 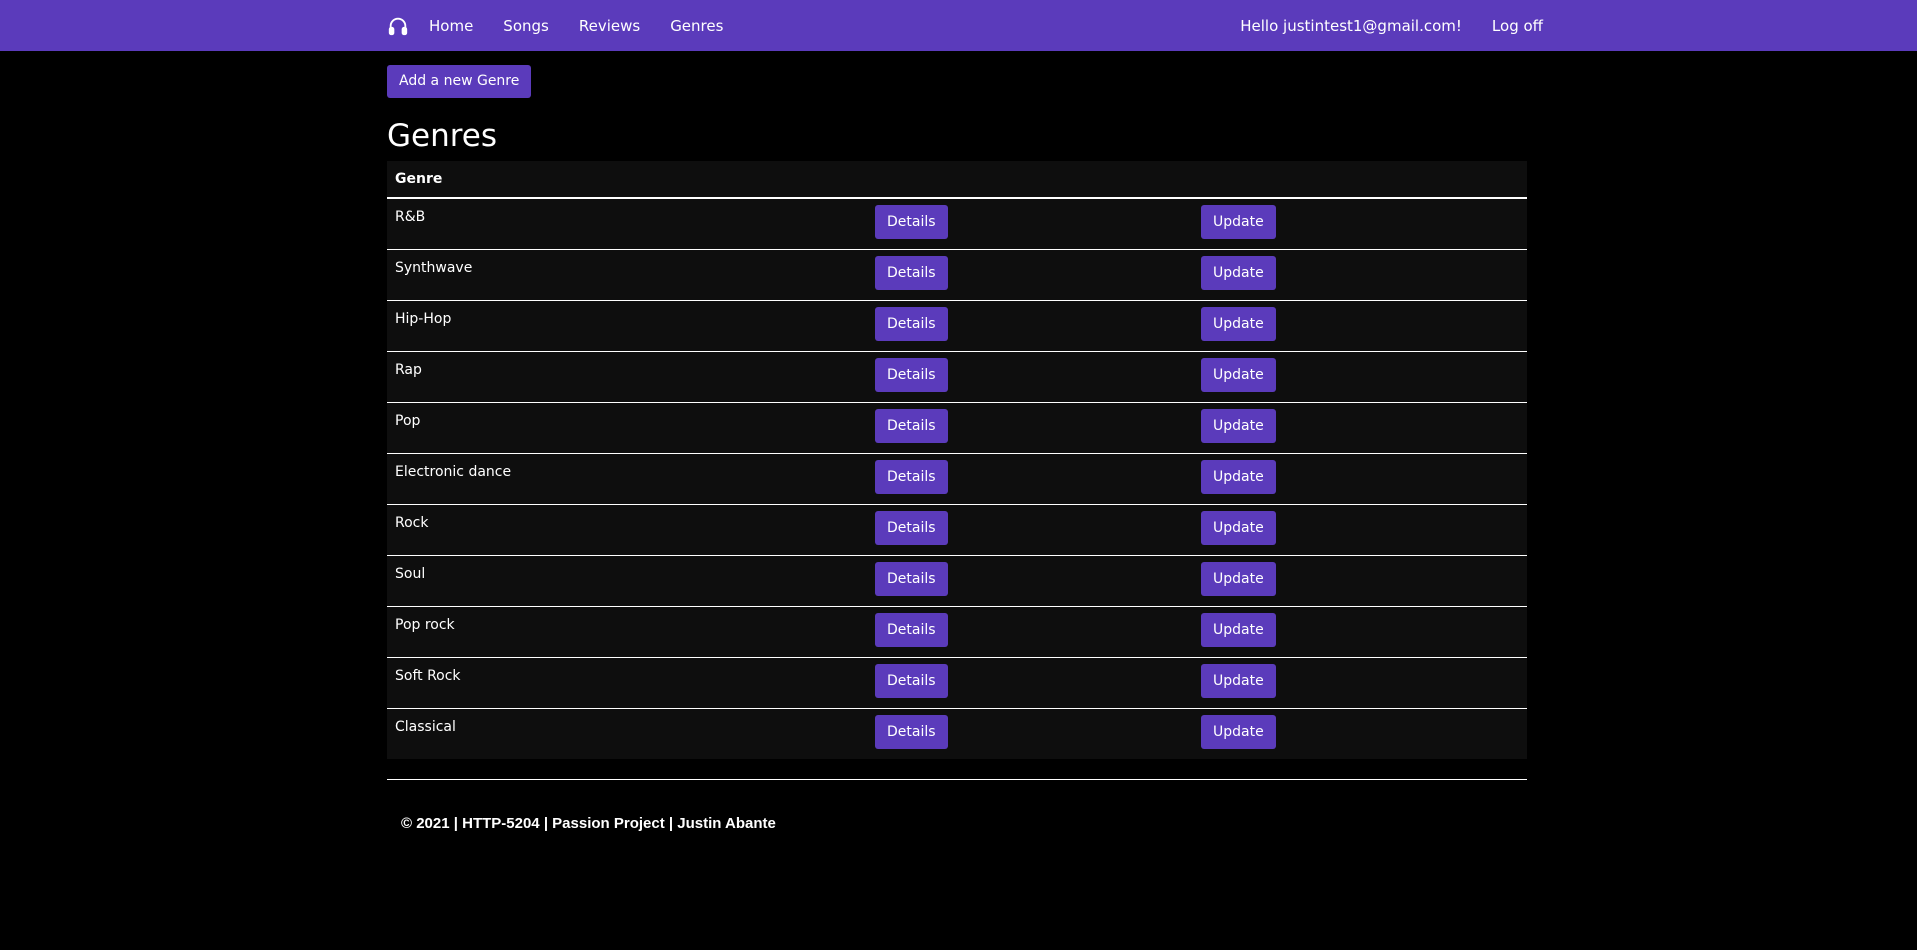 I want to click on nav-link-genres: Genres, so click(x=696, y=26).